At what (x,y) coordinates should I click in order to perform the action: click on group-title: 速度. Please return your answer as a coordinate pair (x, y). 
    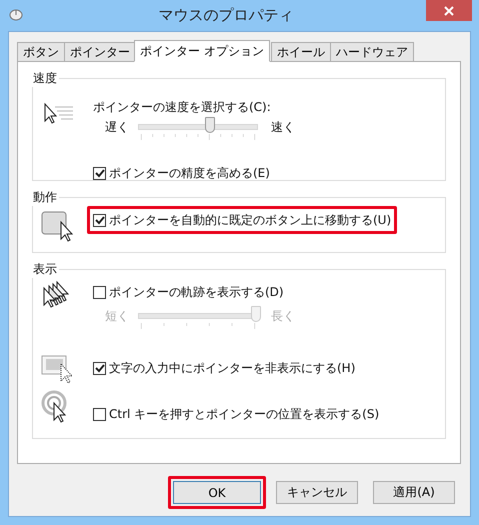
    Looking at the image, I should click on (45, 78).